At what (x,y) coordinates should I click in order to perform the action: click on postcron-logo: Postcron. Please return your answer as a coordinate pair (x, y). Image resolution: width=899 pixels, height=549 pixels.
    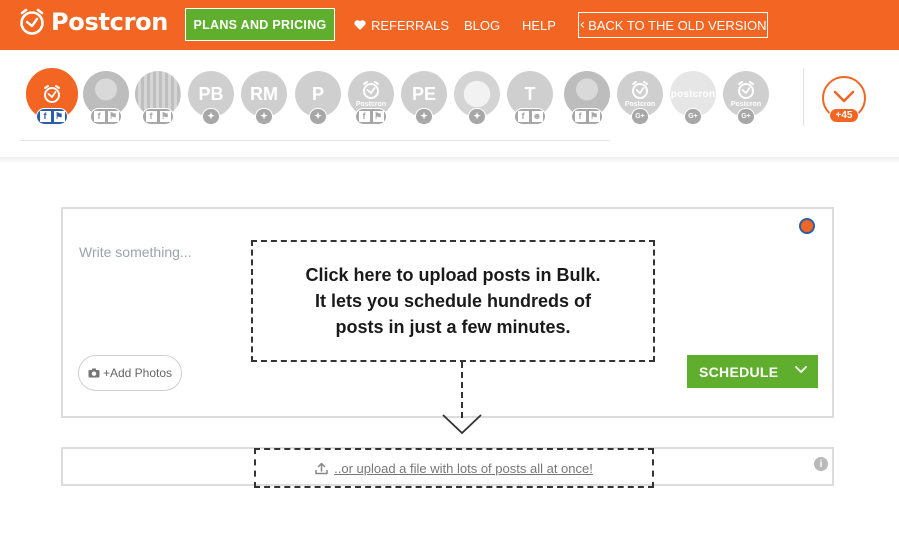
    Looking at the image, I should click on (93, 22).